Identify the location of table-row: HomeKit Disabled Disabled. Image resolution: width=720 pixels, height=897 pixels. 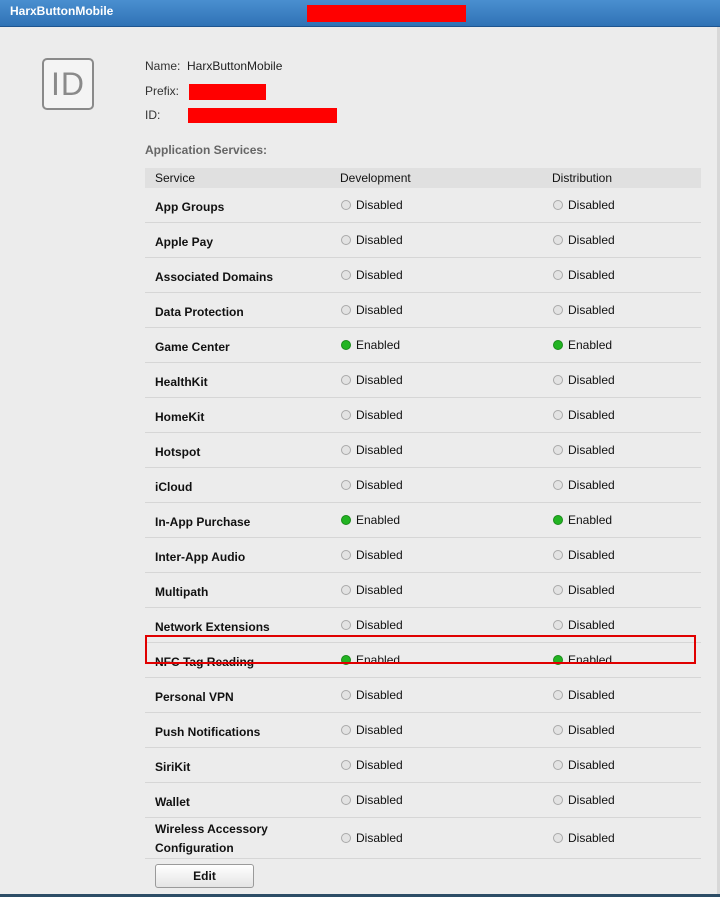
(423, 415).